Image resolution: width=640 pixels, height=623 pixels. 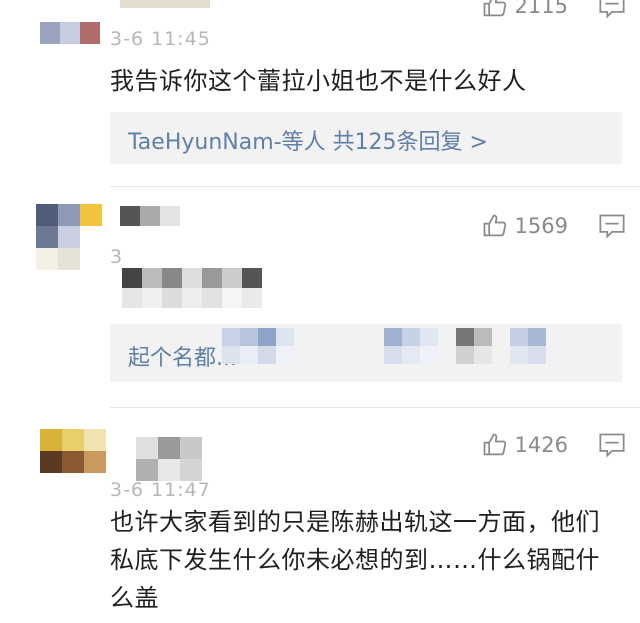 What do you see at coordinates (541, 9) in the screenshot?
I see `like-count: 2115` at bounding box center [541, 9].